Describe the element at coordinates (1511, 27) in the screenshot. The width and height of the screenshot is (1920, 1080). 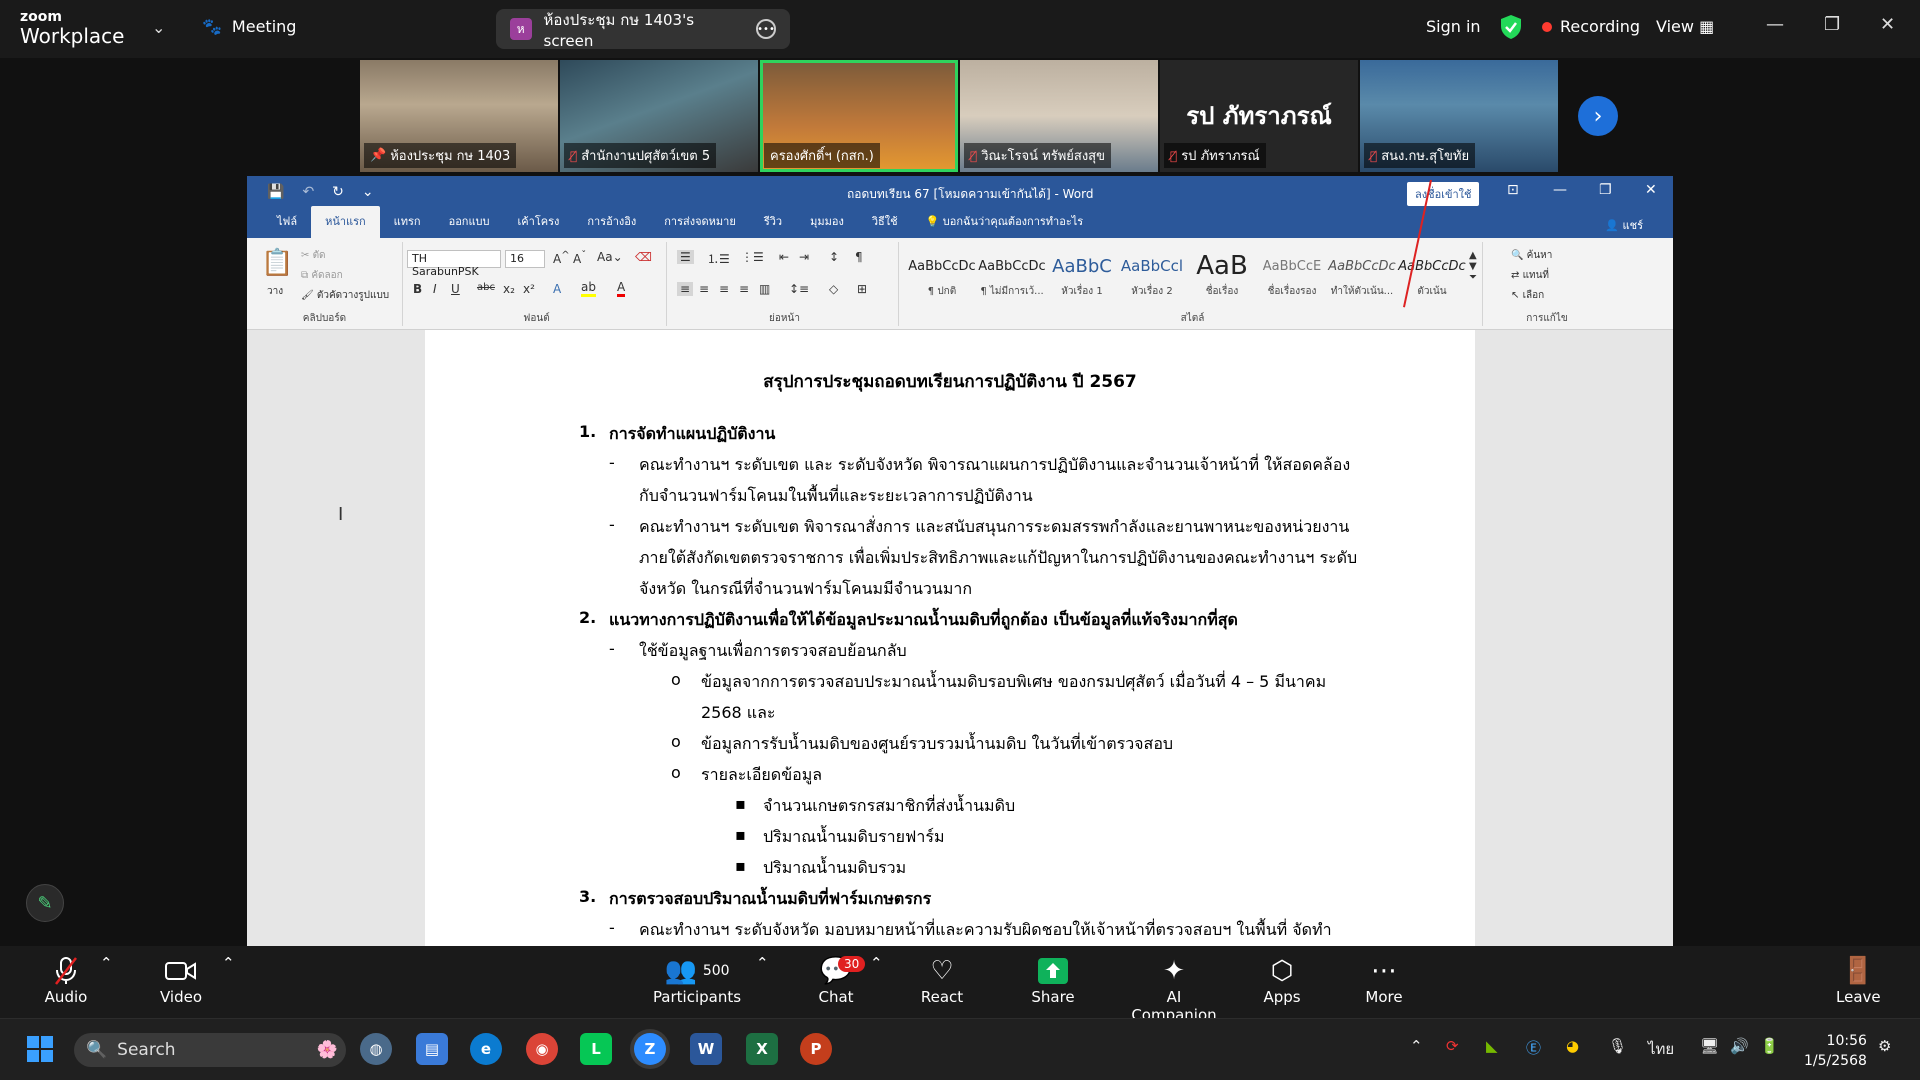
I see `shield-icon` at that location.